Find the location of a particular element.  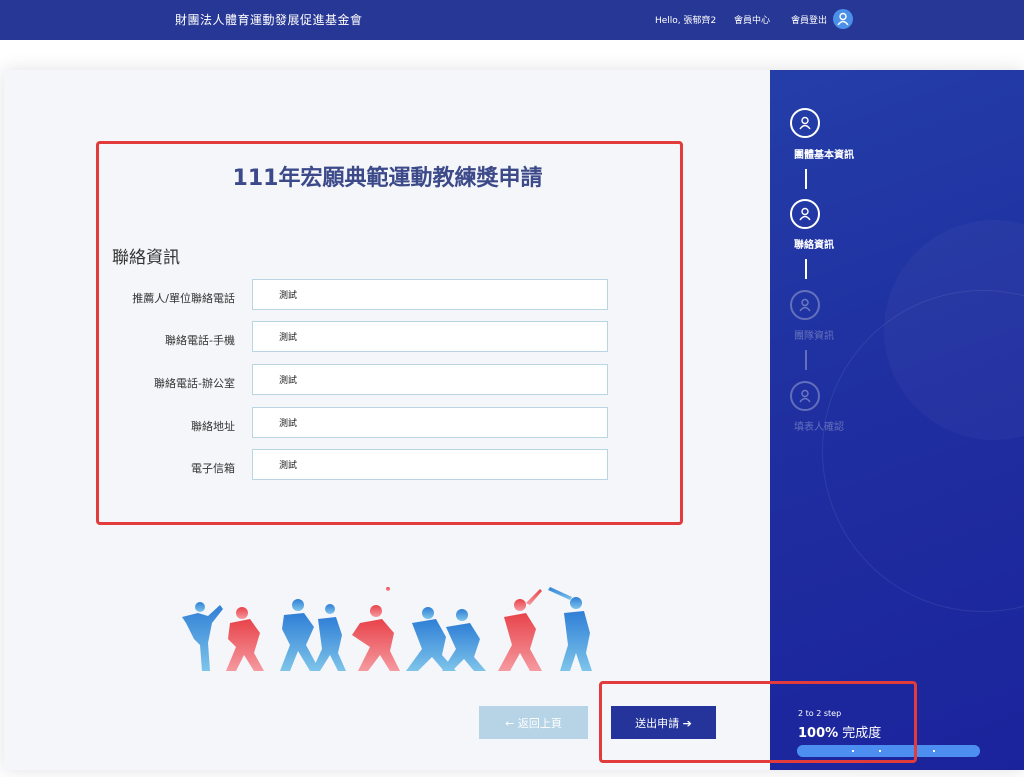

user-icon is located at coordinates (843, 19).